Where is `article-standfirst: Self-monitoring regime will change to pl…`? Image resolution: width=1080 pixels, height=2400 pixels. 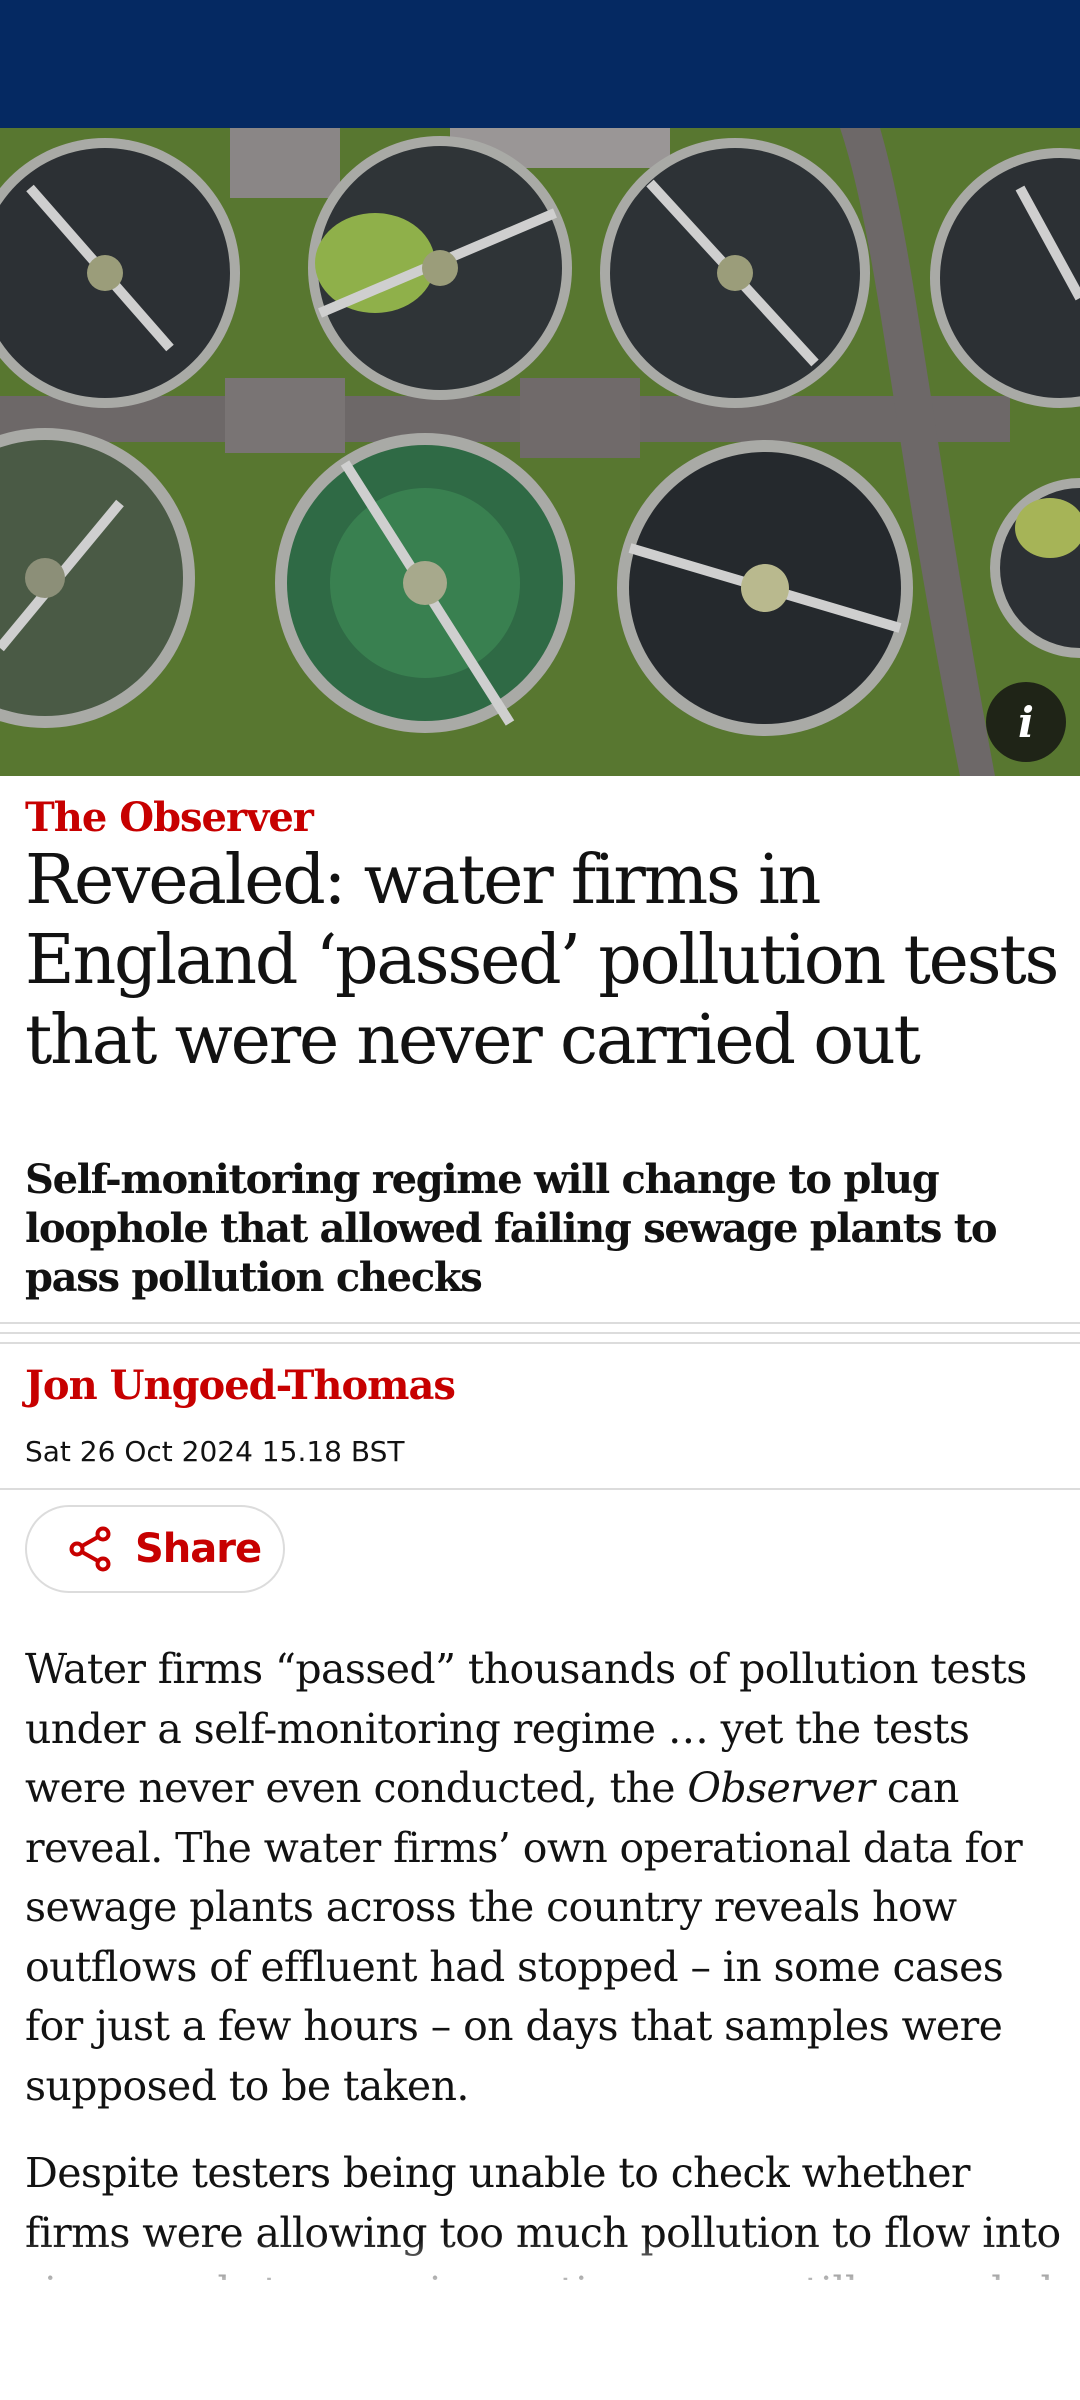
article-standfirst: Self-monitoring regime will change to pl… is located at coordinates (511, 1228).